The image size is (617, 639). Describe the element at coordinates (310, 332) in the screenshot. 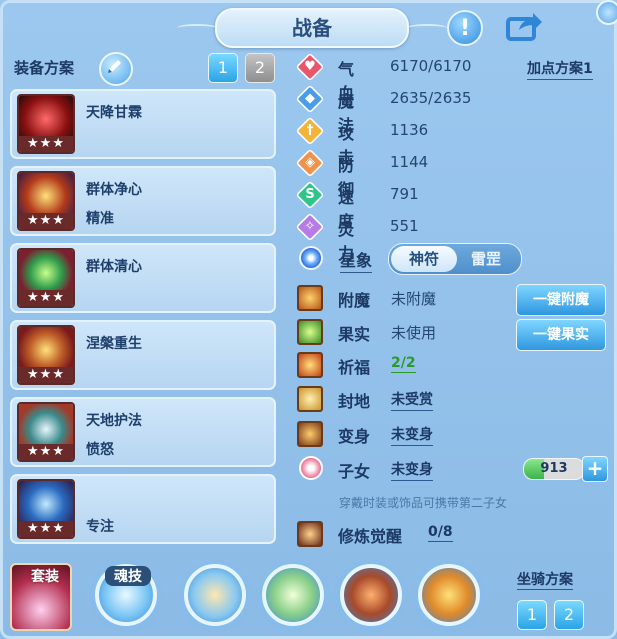

I see `fruit-icon` at that location.